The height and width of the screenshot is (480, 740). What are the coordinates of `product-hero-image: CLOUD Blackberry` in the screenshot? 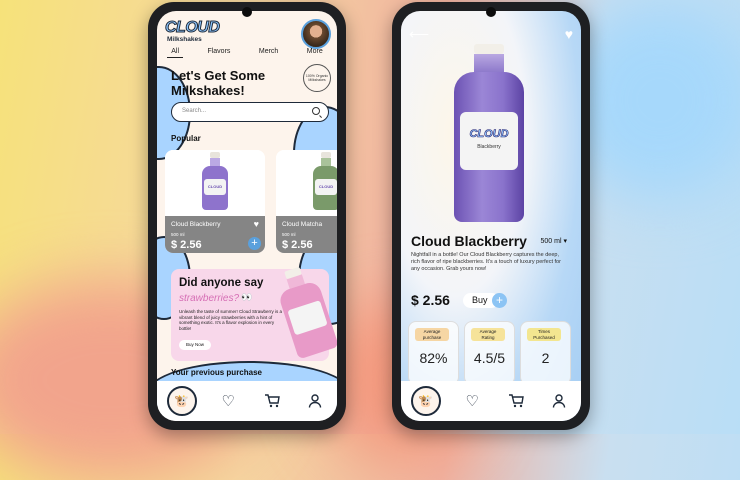 It's located at (489, 133).